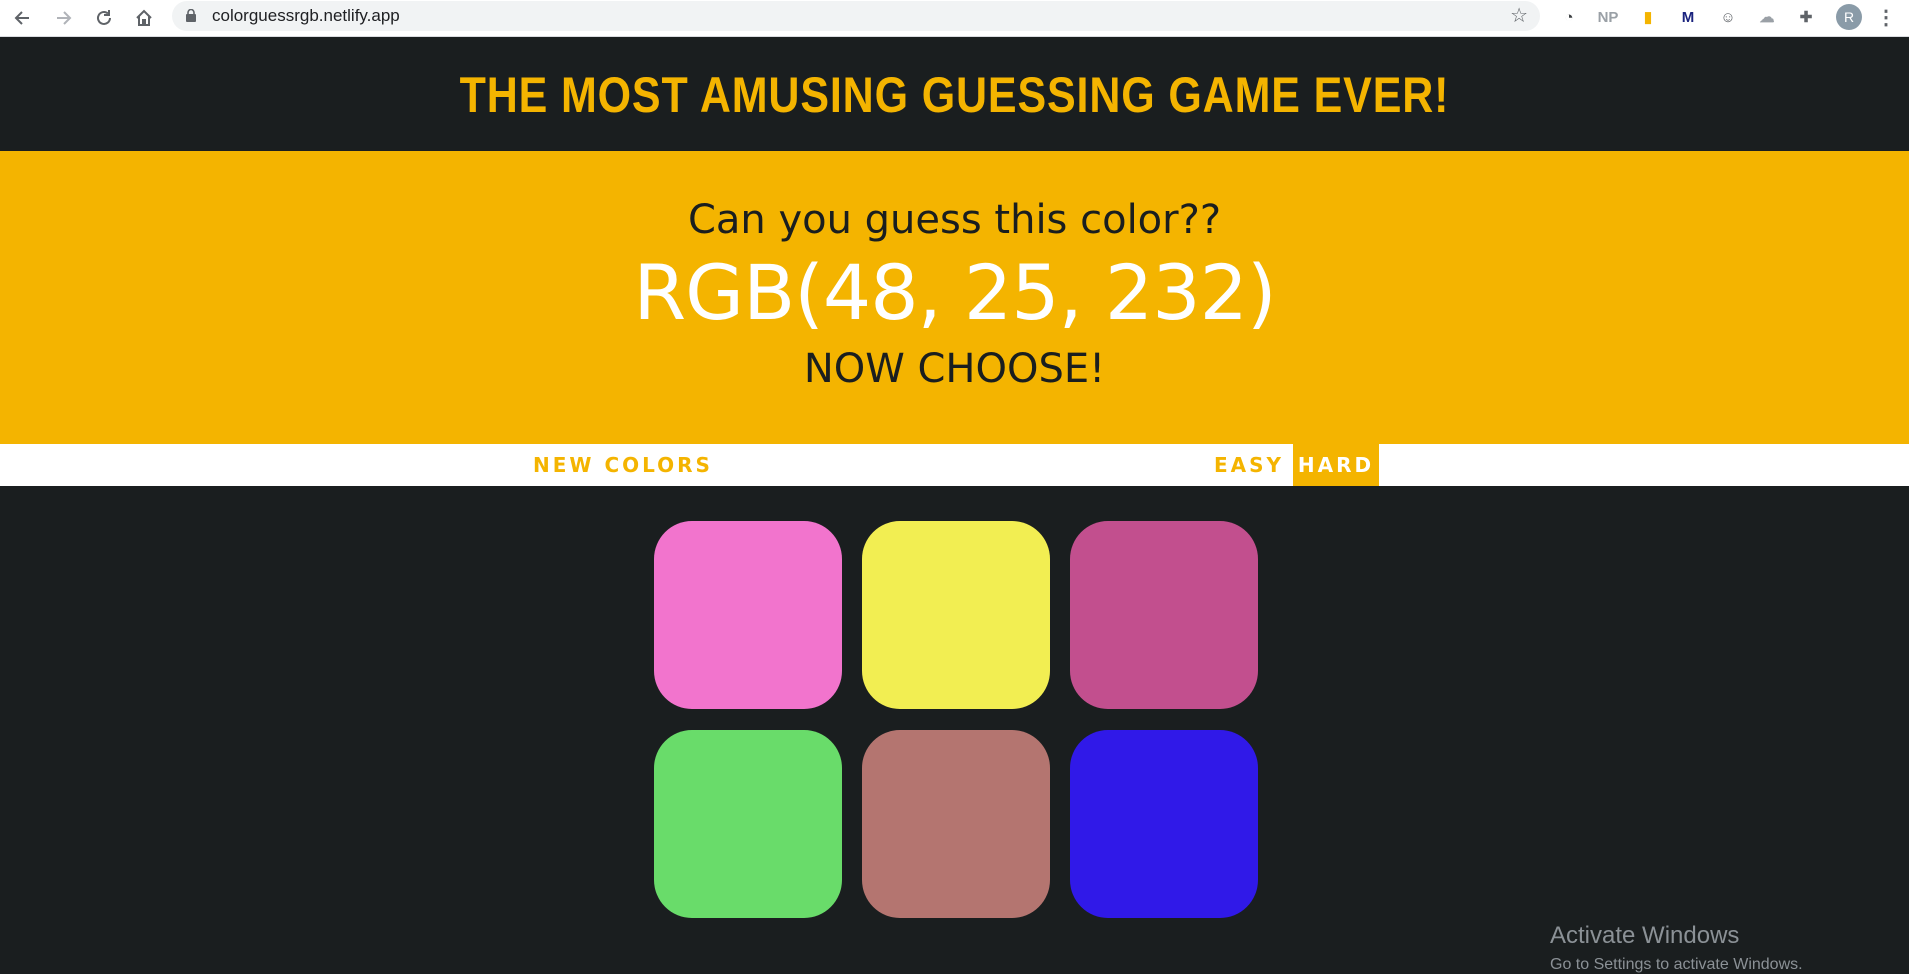 The height and width of the screenshot is (974, 1909). Describe the element at coordinates (1336, 465) in the screenshot. I see `hard-mode-button: HARD` at that location.